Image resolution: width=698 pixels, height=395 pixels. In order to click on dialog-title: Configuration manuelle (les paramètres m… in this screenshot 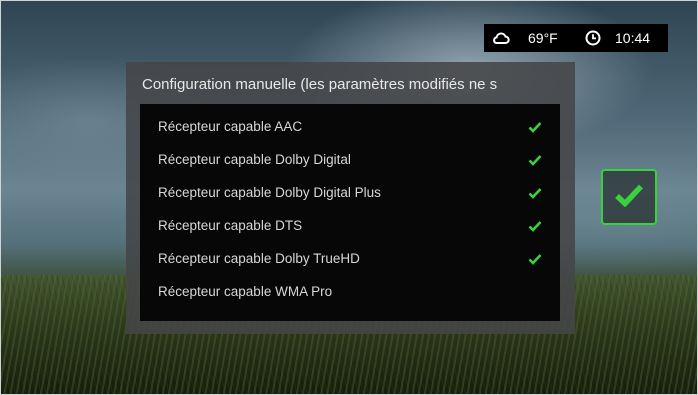, I will do `click(320, 84)`.